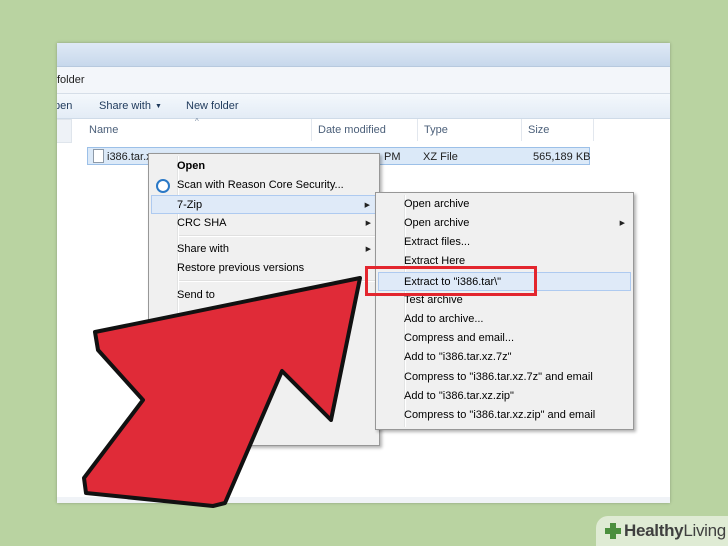 The height and width of the screenshot is (546, 728). What do you see at coordinates (654, 530) in the screenshot?
I see `brand-healthy: Healthy` at bounding box center [654, 530].